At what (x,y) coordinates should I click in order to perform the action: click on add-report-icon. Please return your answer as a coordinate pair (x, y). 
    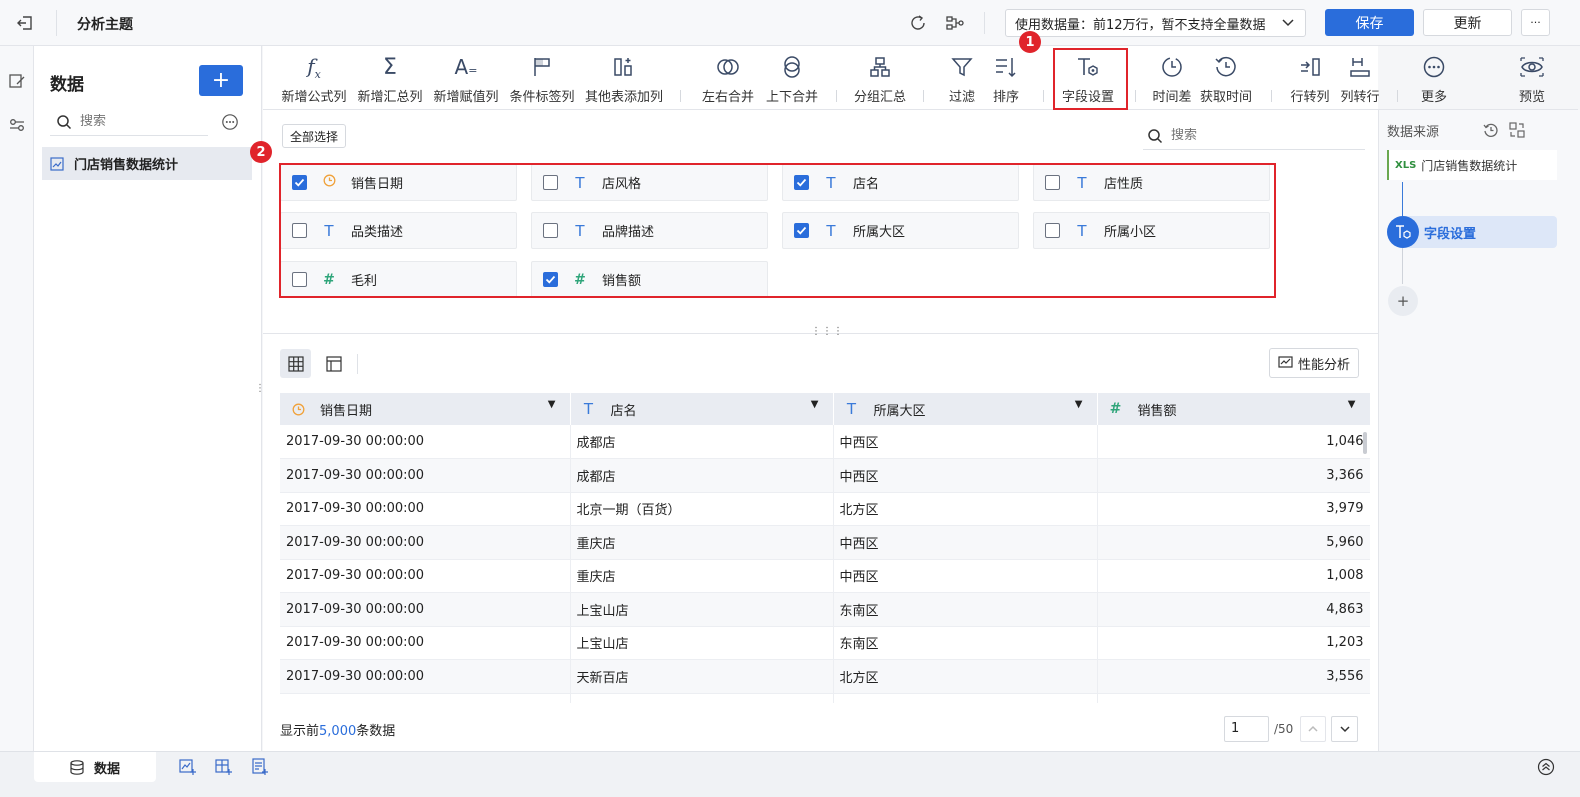
    Looking at the image, I should click on (260, 767).